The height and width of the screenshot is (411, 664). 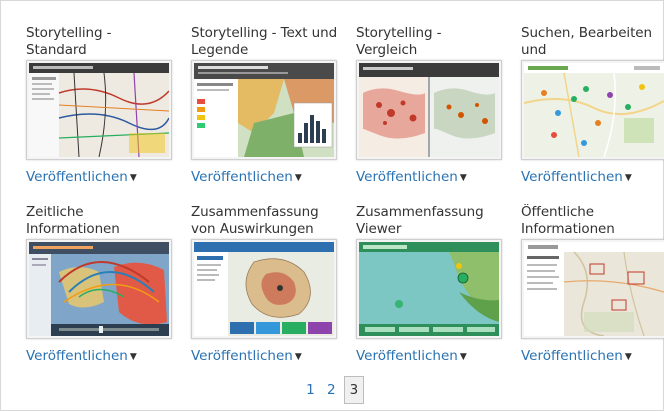 What do you see at coordinates (73, 220) in the screenshot?
I see `gallery-item-title: Zeitliche Informationen` at bounding box center [73, 220].